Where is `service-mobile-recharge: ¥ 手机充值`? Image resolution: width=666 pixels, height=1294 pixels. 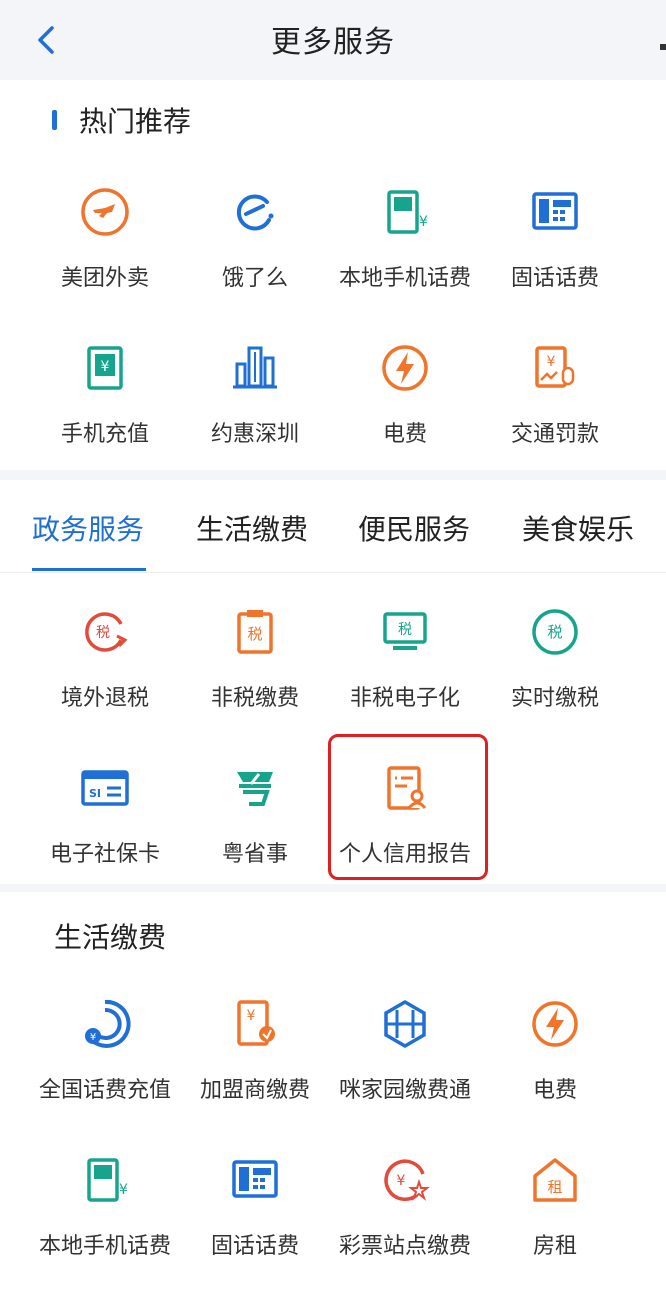 service-mobile-recharge: ¥ 手机充值 is located at coordinates (105, 397).